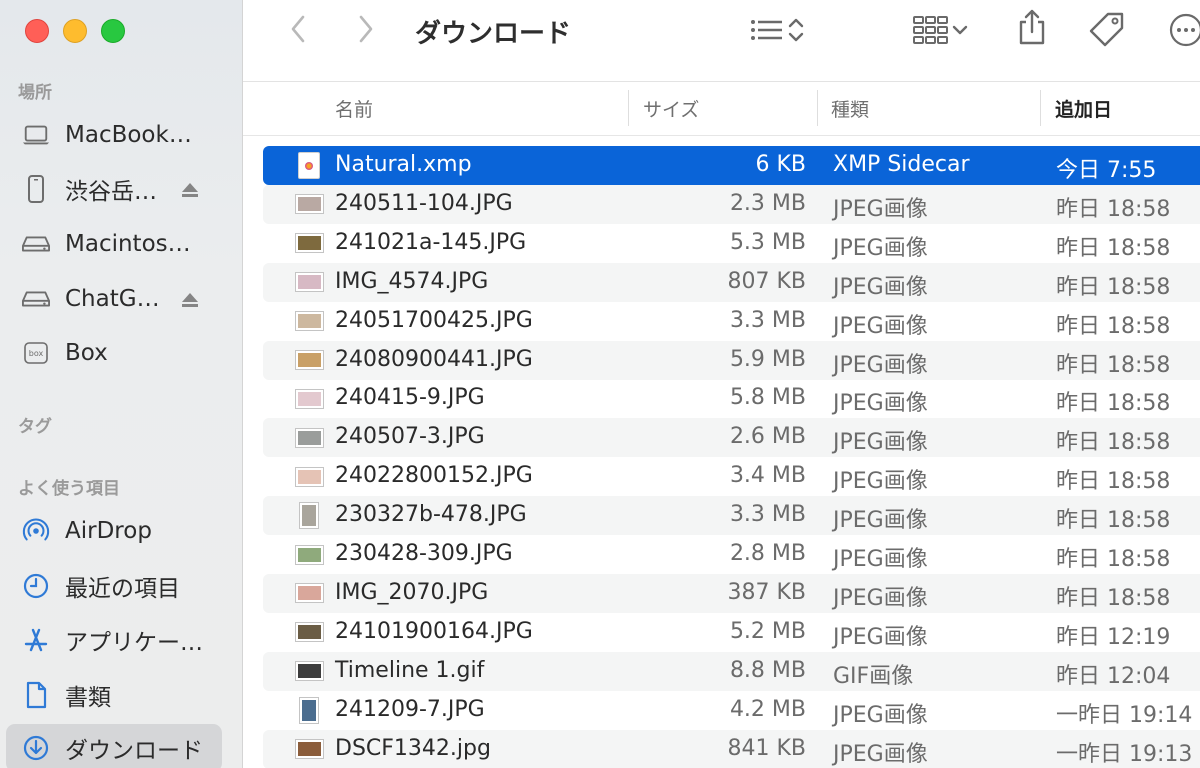 This screenshot has width=1200, height=768. I want to click on tag-button, so click(1107, 32).